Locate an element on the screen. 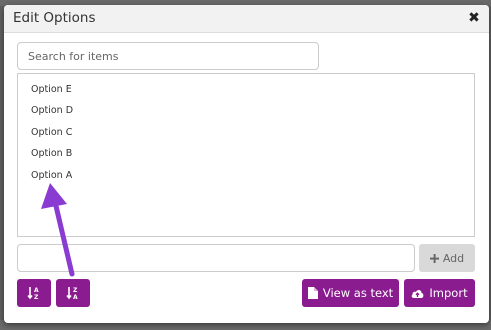 The height and width of the screenshot is (330, 491). list-item-option-b: Option B is located at coordinates (51, 153).